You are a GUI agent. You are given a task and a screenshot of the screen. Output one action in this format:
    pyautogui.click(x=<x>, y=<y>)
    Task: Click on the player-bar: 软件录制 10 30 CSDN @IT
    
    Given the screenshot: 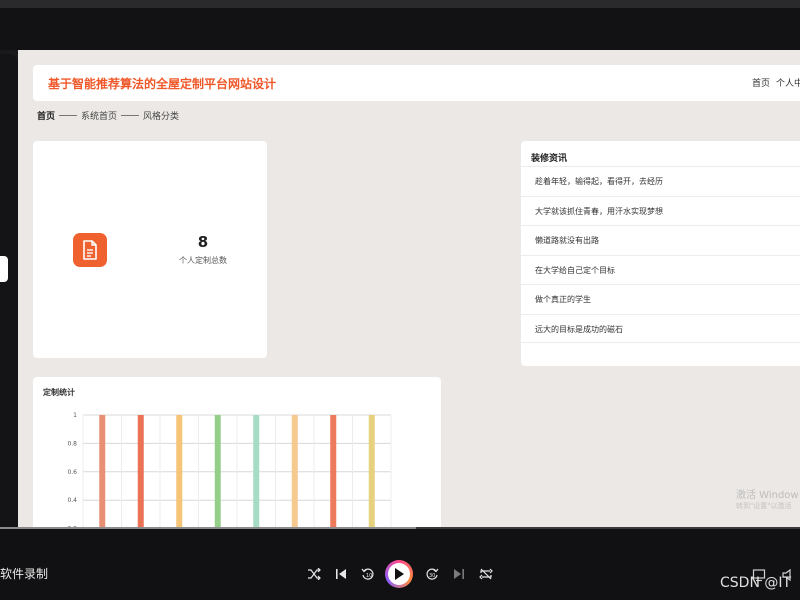 What is the action you would take?
    pyautogui.click(x=400, y=563)
    